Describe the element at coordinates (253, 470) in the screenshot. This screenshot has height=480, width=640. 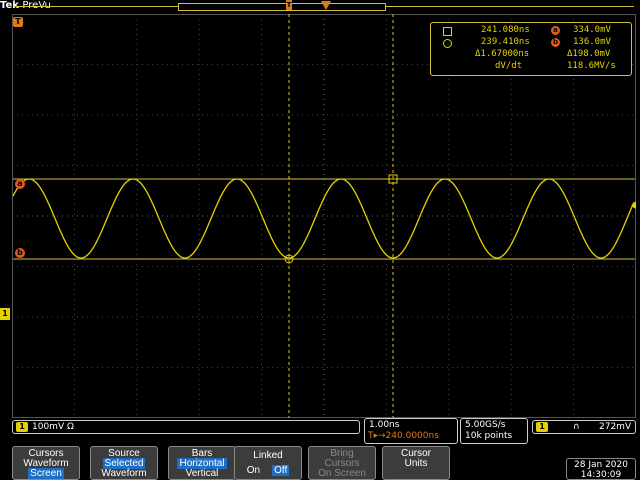
I see `linked-l2-label: On` at that location.